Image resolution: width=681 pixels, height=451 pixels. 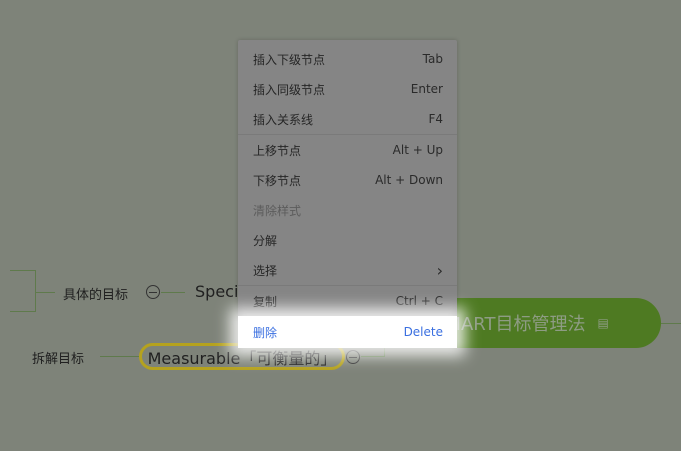 What do you see at coordinates (347, 180) in the screenshot?
I see `menu-item-move-down: 下移节点 Alt + Down` at bounding box center [347, 180].